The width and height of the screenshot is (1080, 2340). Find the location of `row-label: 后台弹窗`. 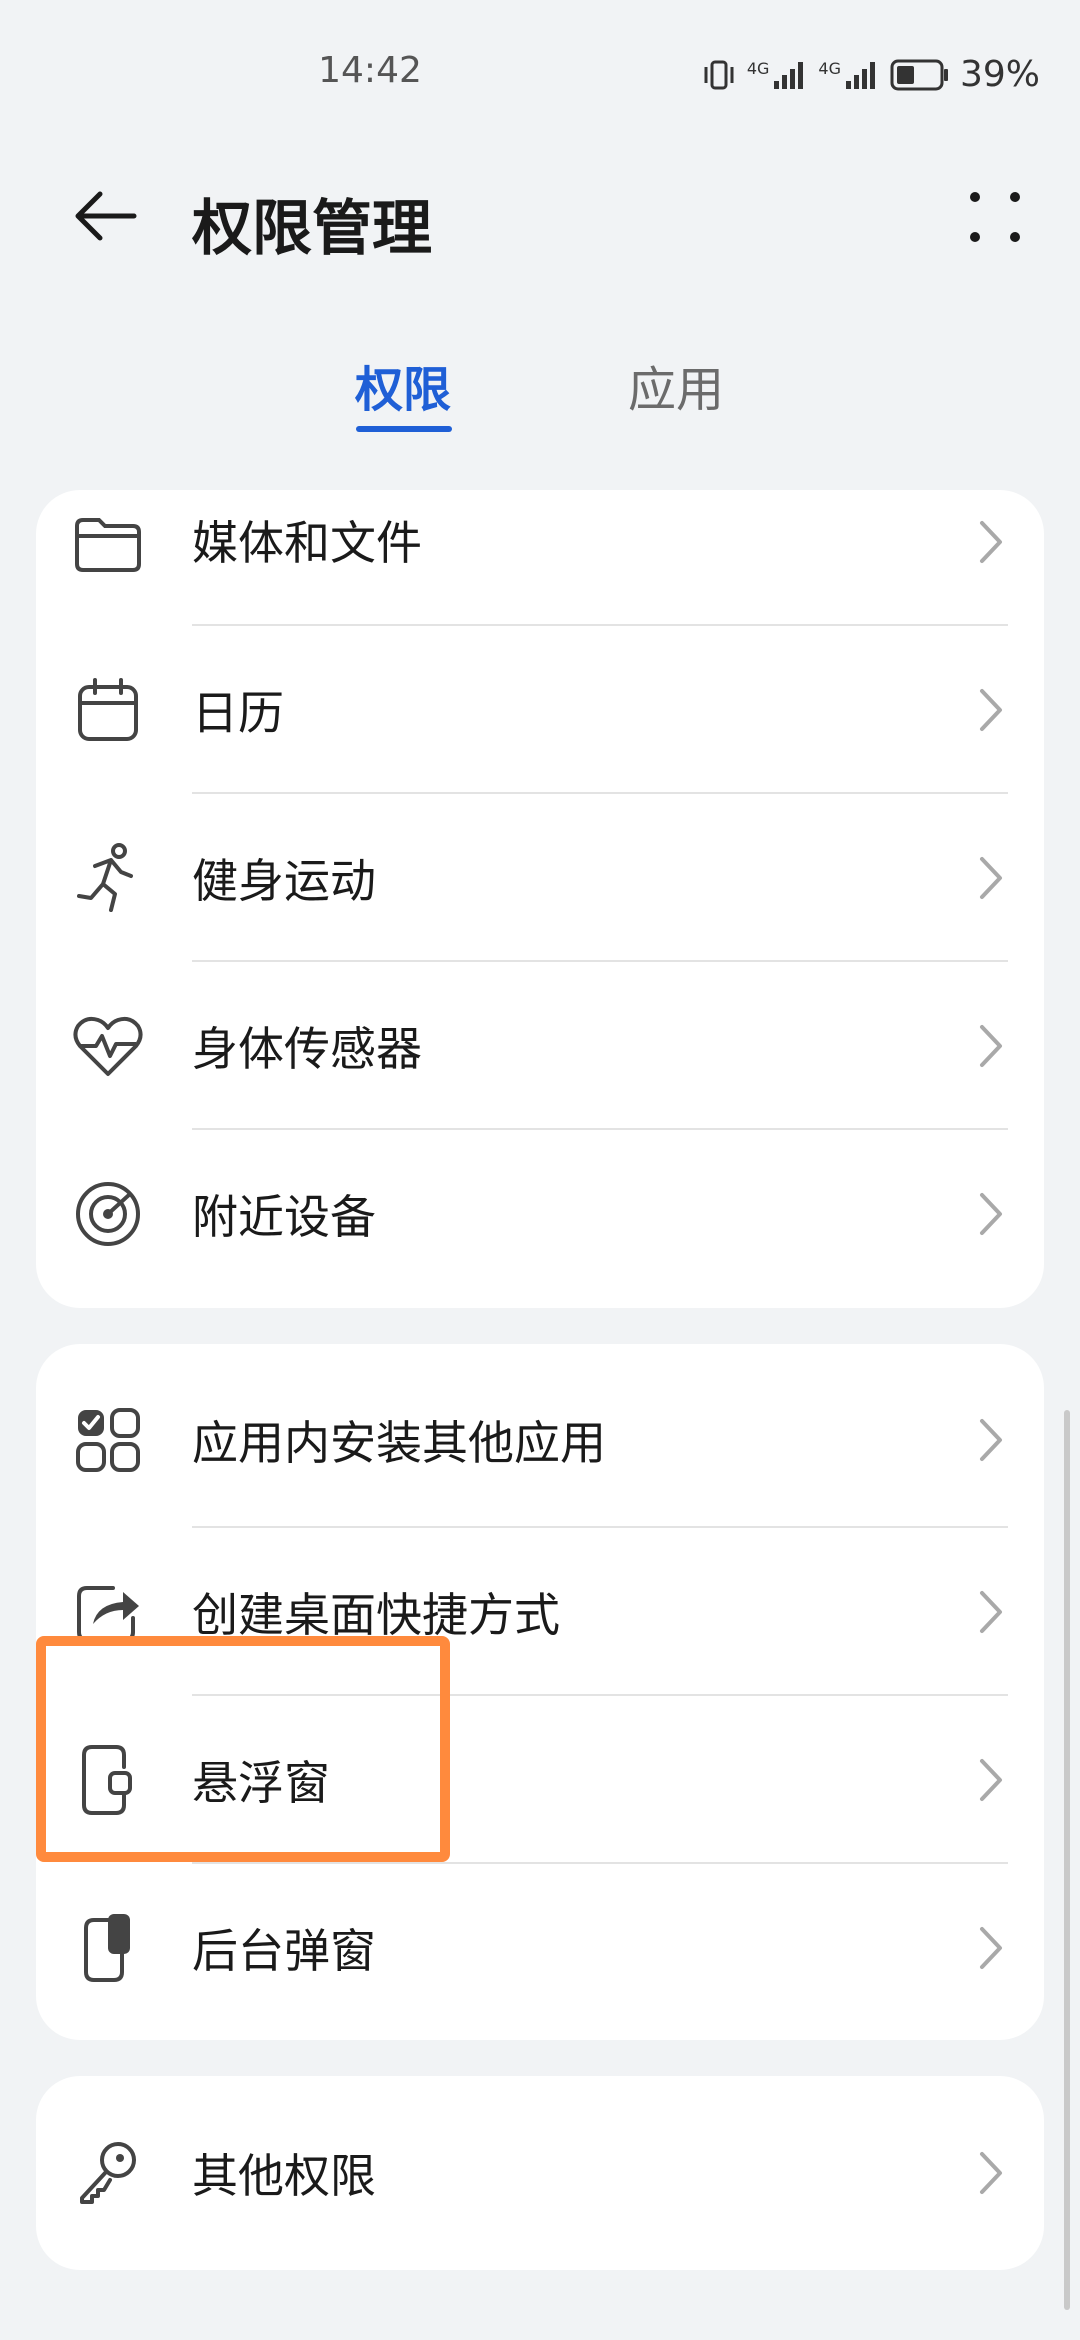

row-label: 后台弹窗 is located at coordinates (284, 1951).